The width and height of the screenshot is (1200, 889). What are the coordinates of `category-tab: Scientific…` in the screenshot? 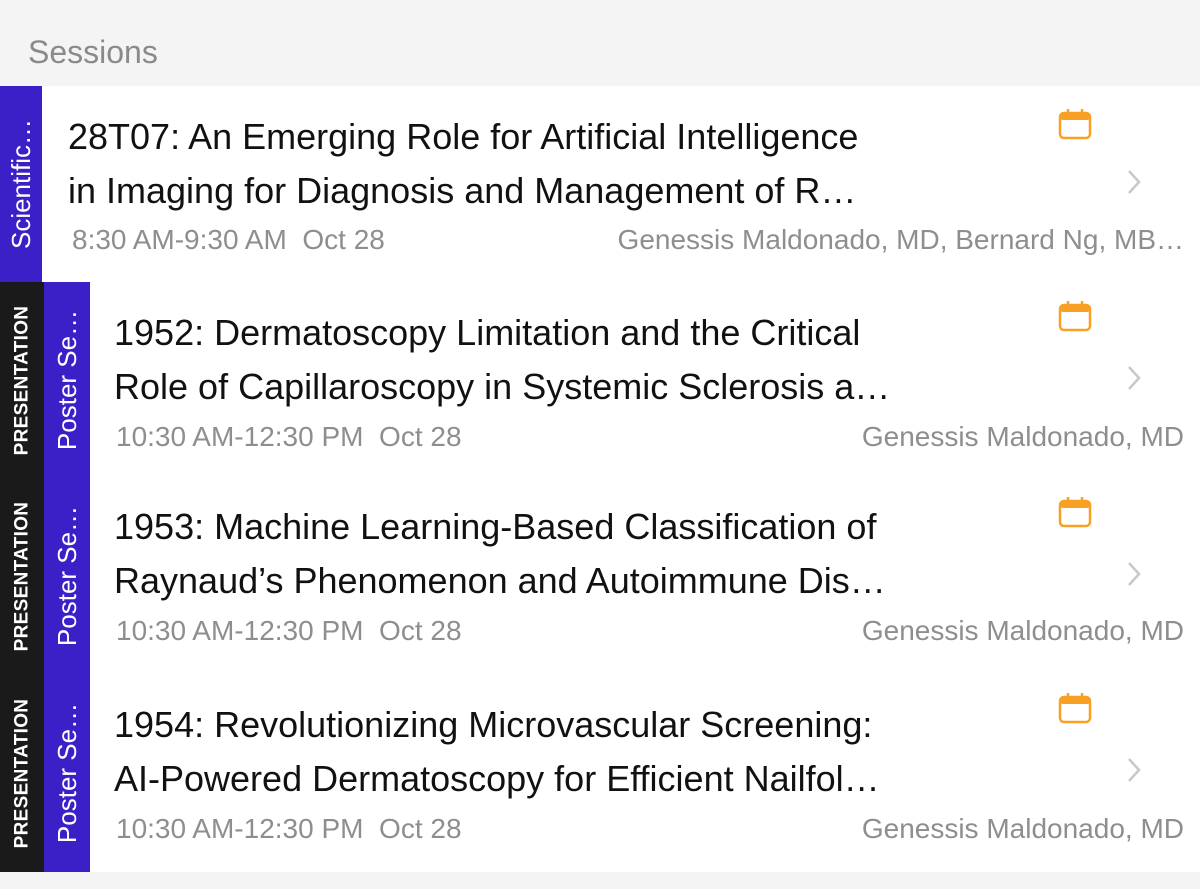 It's located at (21, 184).